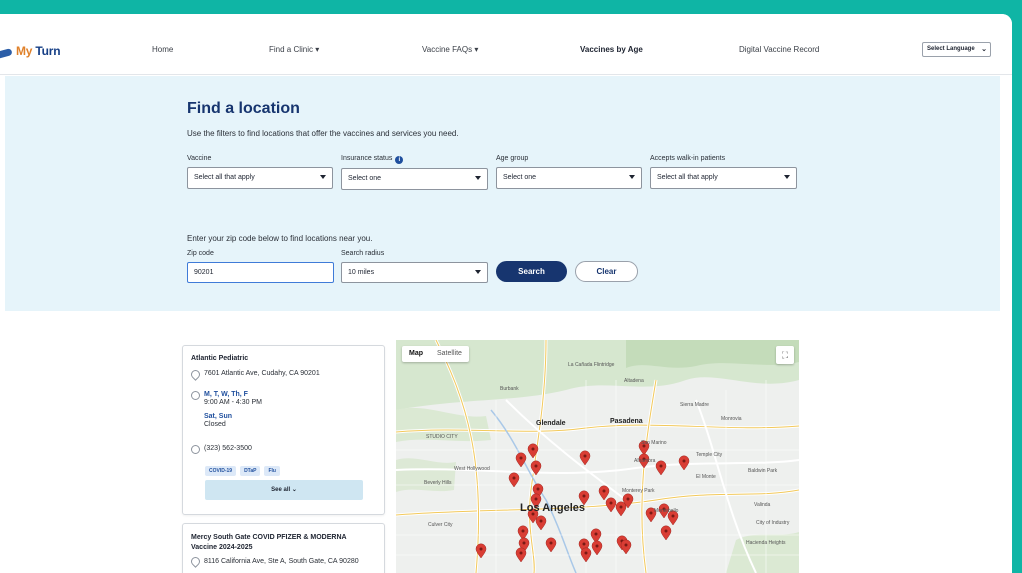  What do you see at coordinates (723, 178) in the screenshot?
I see `walk-in-select: Select all that apply` at bounding box center [723, 178].